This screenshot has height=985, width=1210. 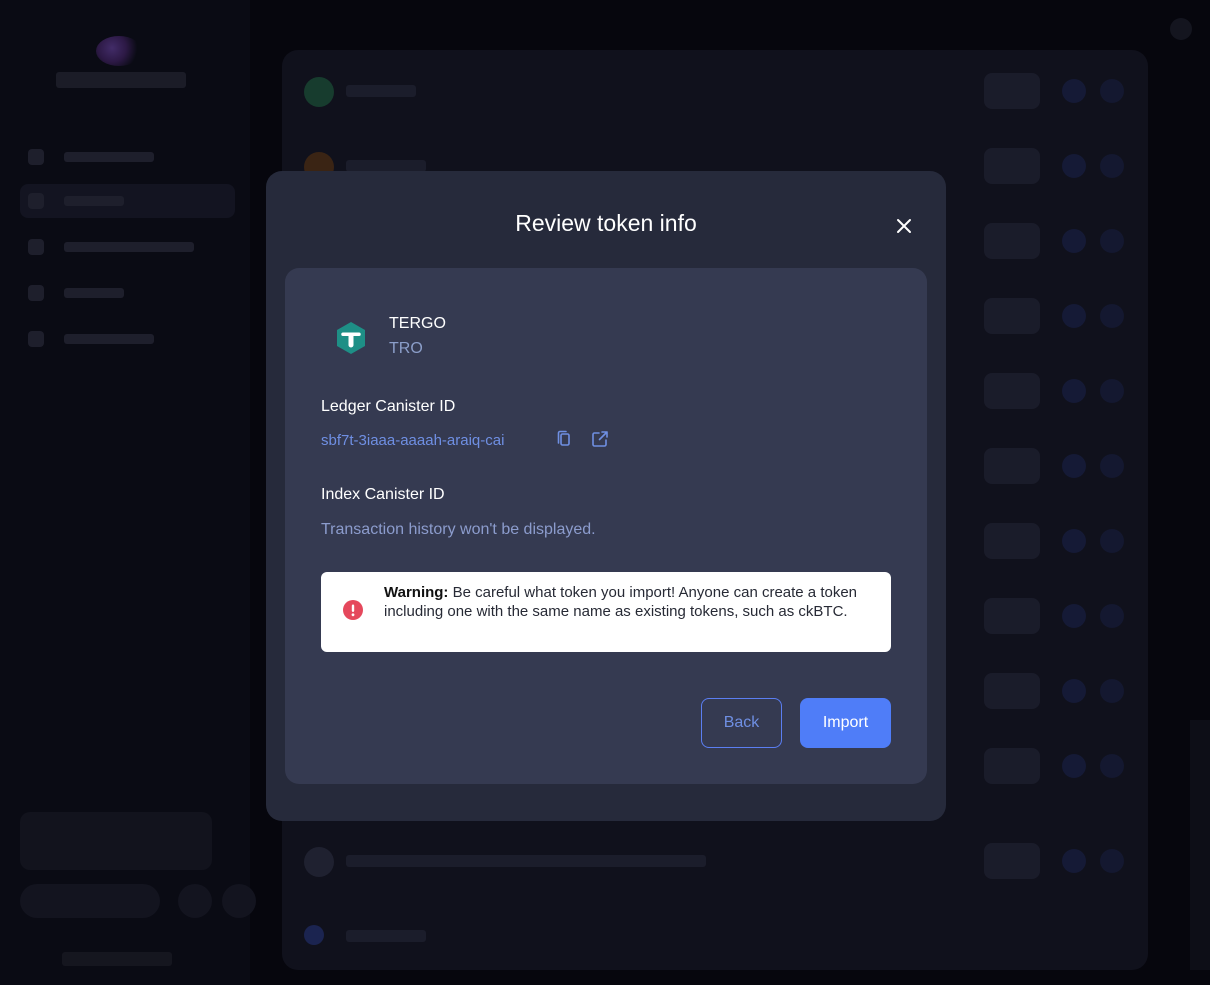 What do you see at coordinates (413, 440) in the screenshot?
I see `ledger-canister-id: sbf7t-3iaaa-aaaah-araiq-cai` at bounding box center [413, 440].